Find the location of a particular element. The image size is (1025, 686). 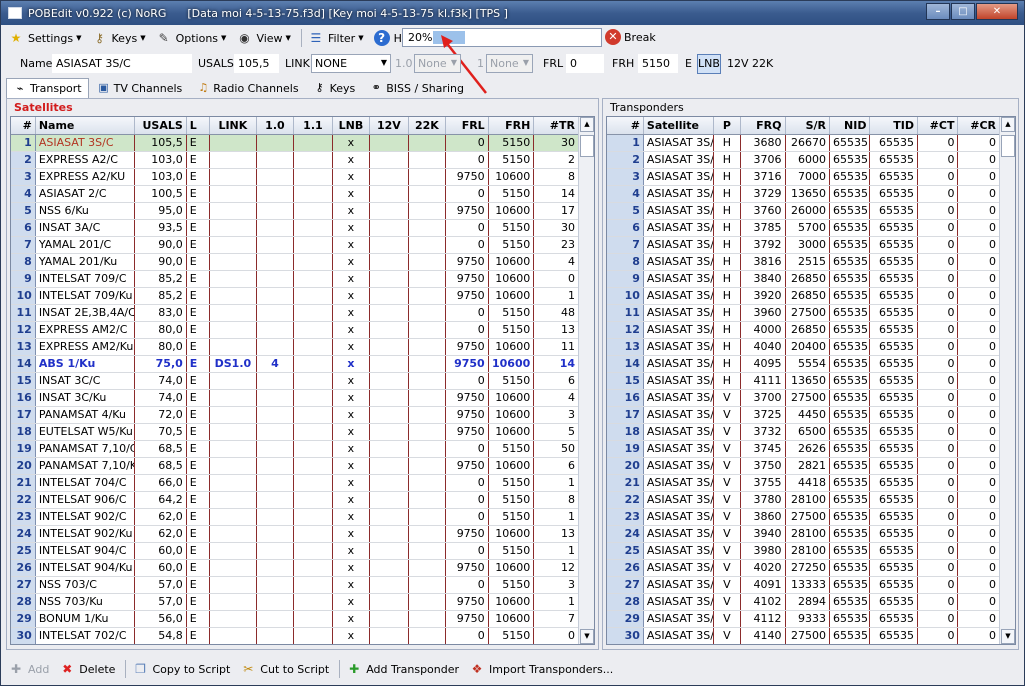

sat-header-1: Name is located at coordinates (85, 126).